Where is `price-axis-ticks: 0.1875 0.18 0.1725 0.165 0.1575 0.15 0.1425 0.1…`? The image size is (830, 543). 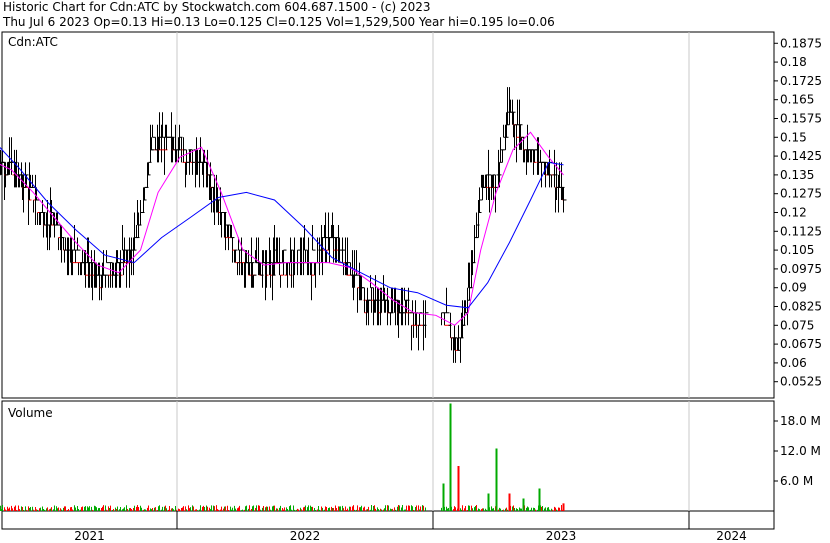 price-axis-ticks: 0.1875 0.18 0.1725 0.165 0.1575 0.15 0.1425 0.1… is located at coordinates (798, 212).